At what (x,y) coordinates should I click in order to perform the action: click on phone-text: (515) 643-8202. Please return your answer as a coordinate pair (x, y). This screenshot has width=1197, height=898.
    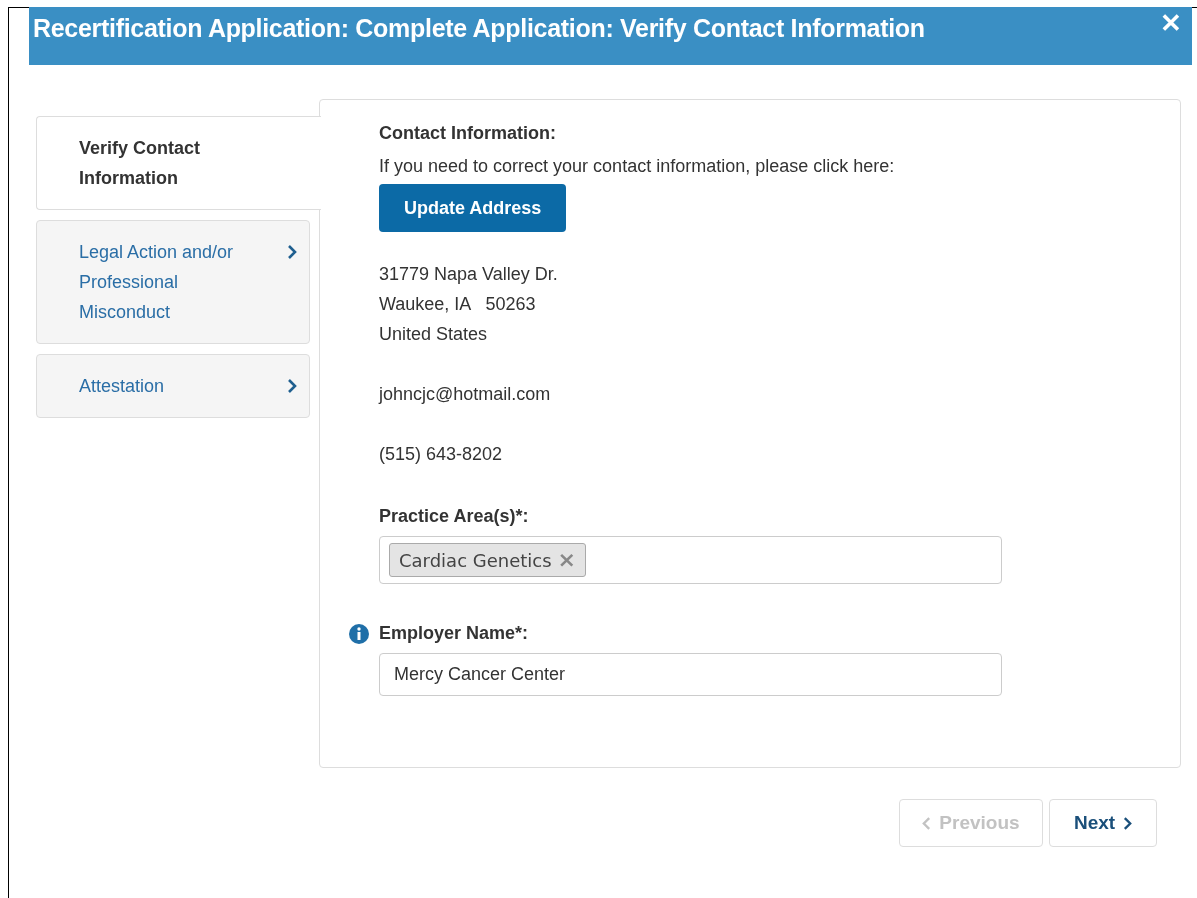
    Looking at the image, I should click on (441, 454).